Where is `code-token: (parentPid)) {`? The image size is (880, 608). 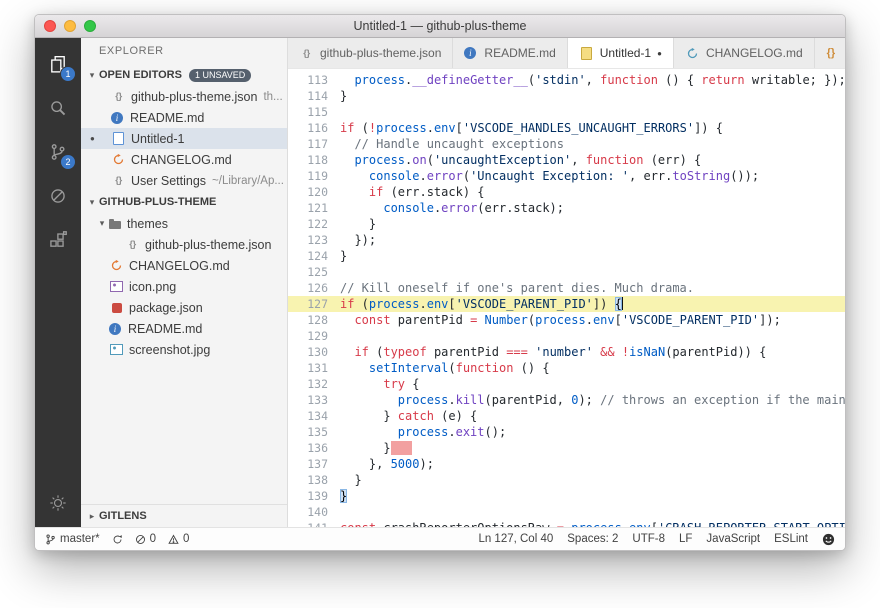
code-token: (parentPid)) { is located at coordinates (716, 352).